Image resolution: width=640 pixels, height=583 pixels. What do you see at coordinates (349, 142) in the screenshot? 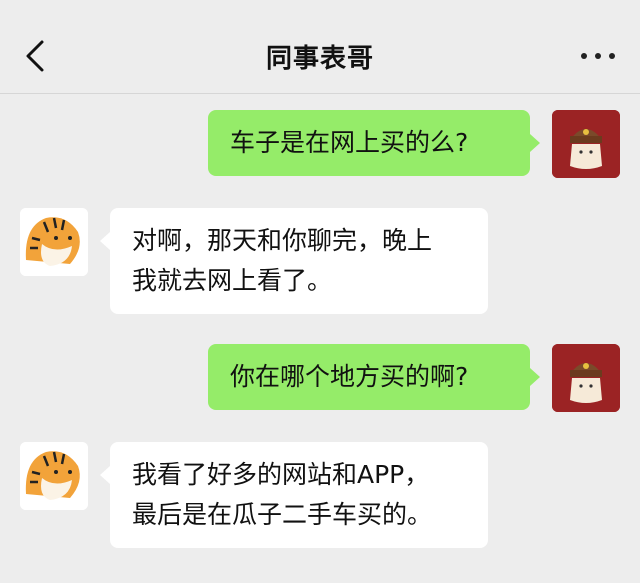
I see `message-text: 车子是在网上买的么?` at bounding box center [349, 142].